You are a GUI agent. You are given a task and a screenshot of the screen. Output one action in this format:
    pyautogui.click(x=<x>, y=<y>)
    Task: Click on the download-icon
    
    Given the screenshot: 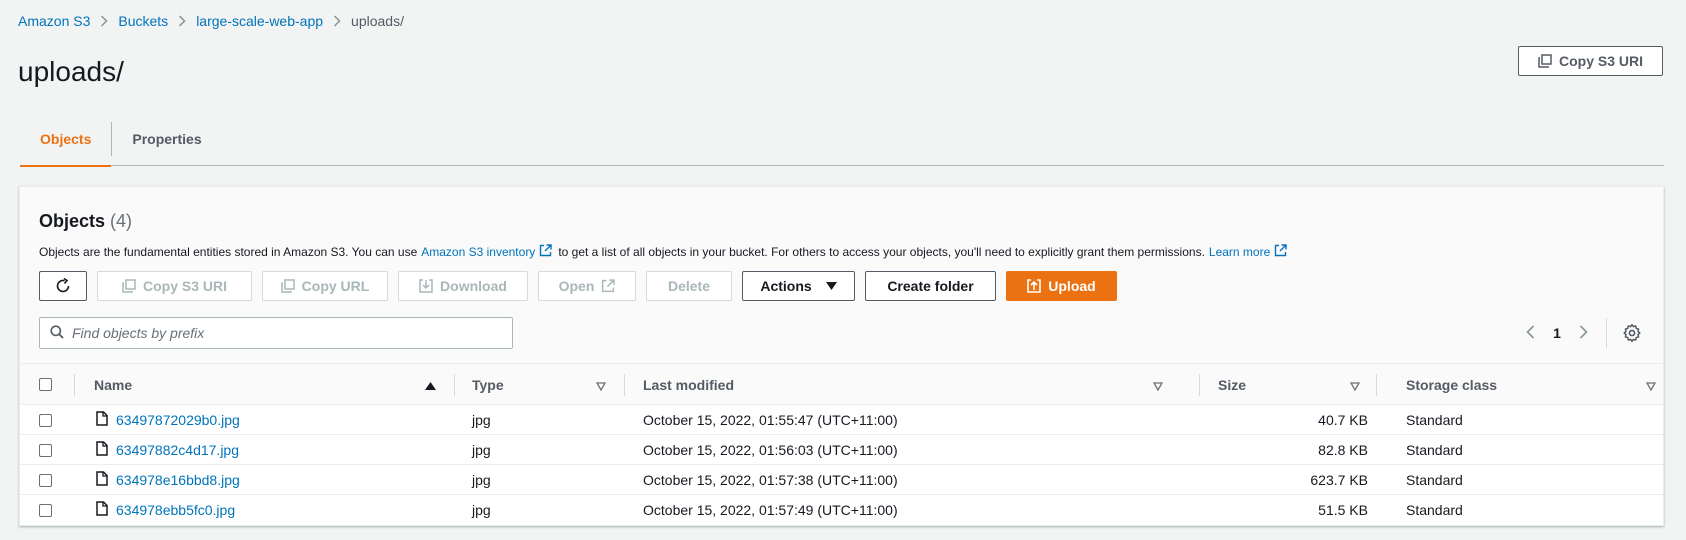 What is the action you would take?
    pyautogui.click(x=426, y=286)
    